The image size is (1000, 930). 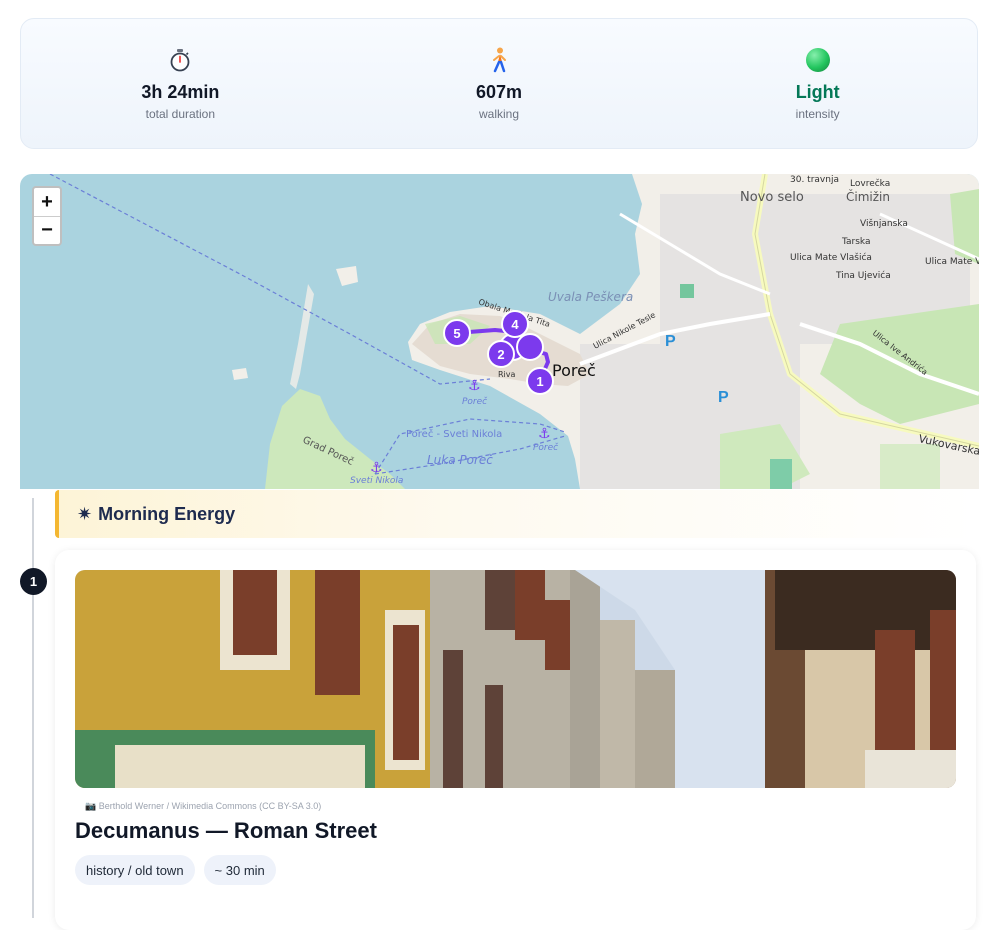 I want to click on map-label-uvala-peskera: Uvala Peškera, so click(x=590, y=297).